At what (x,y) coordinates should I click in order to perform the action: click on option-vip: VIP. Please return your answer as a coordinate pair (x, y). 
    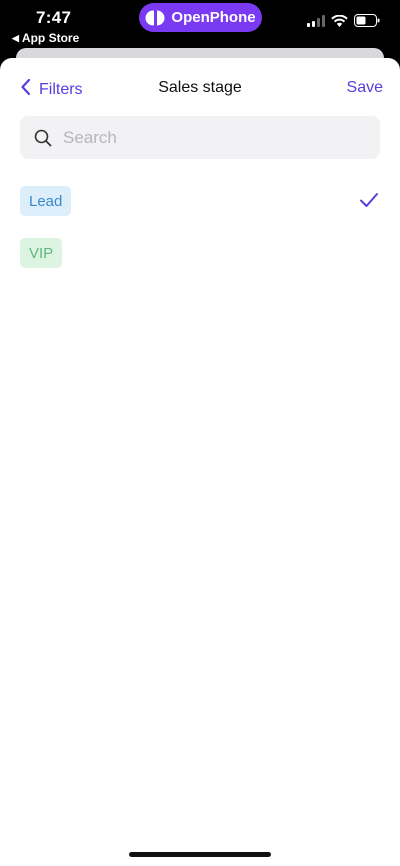
    Looking at the image, I should click on (200, 254).